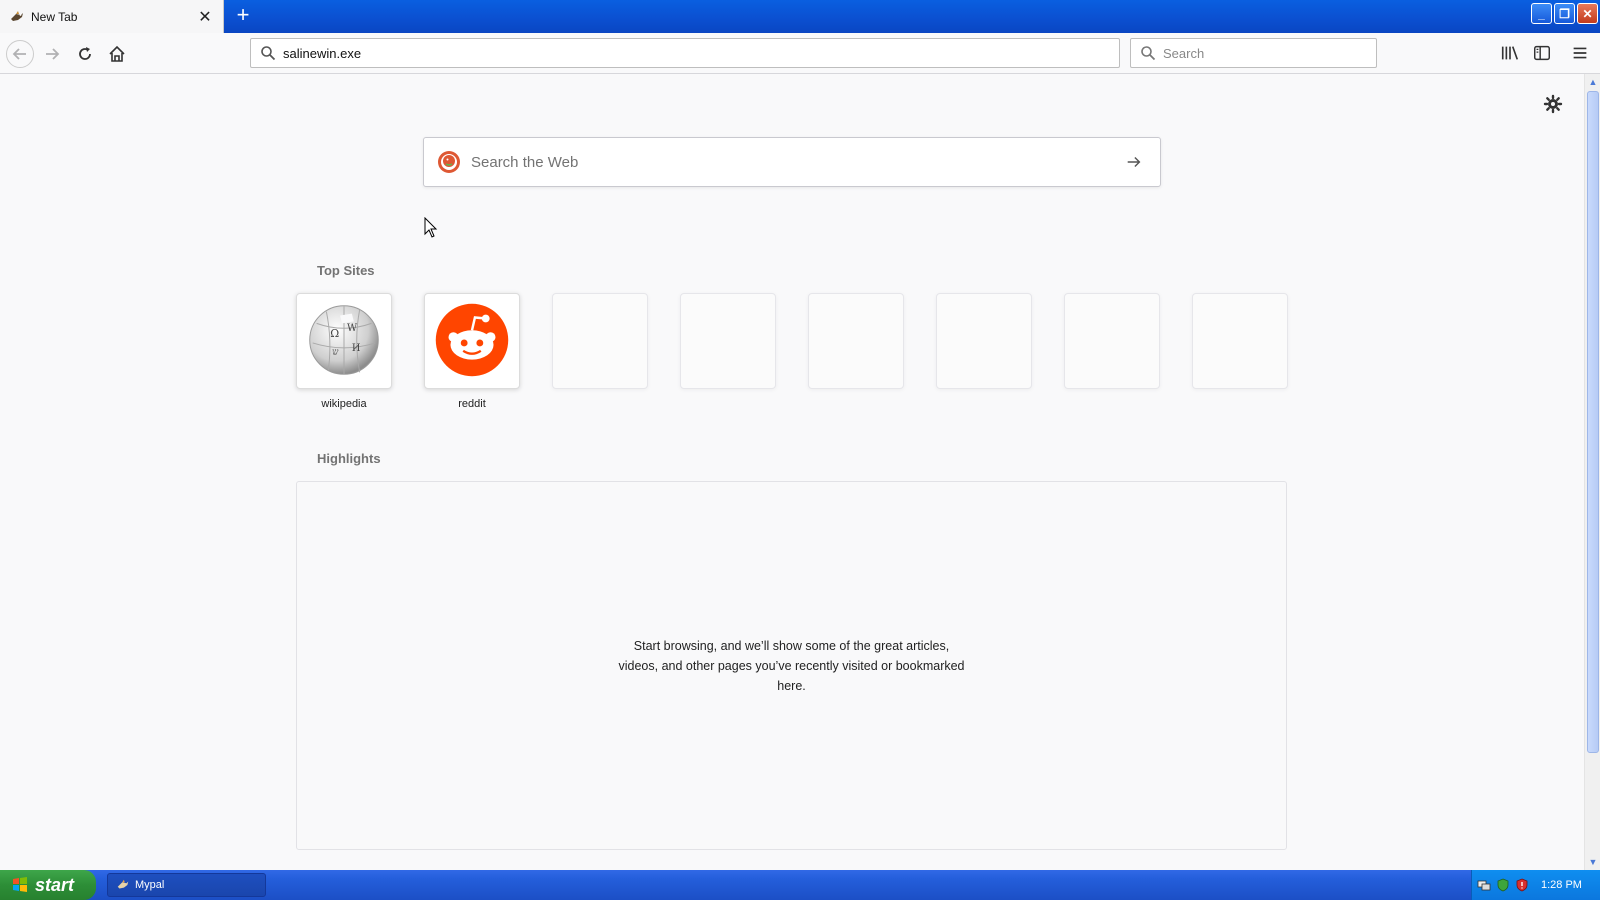 This screenshot has height=900, width=1600. I want to click on new-tab-button: +, so click(243, 16).